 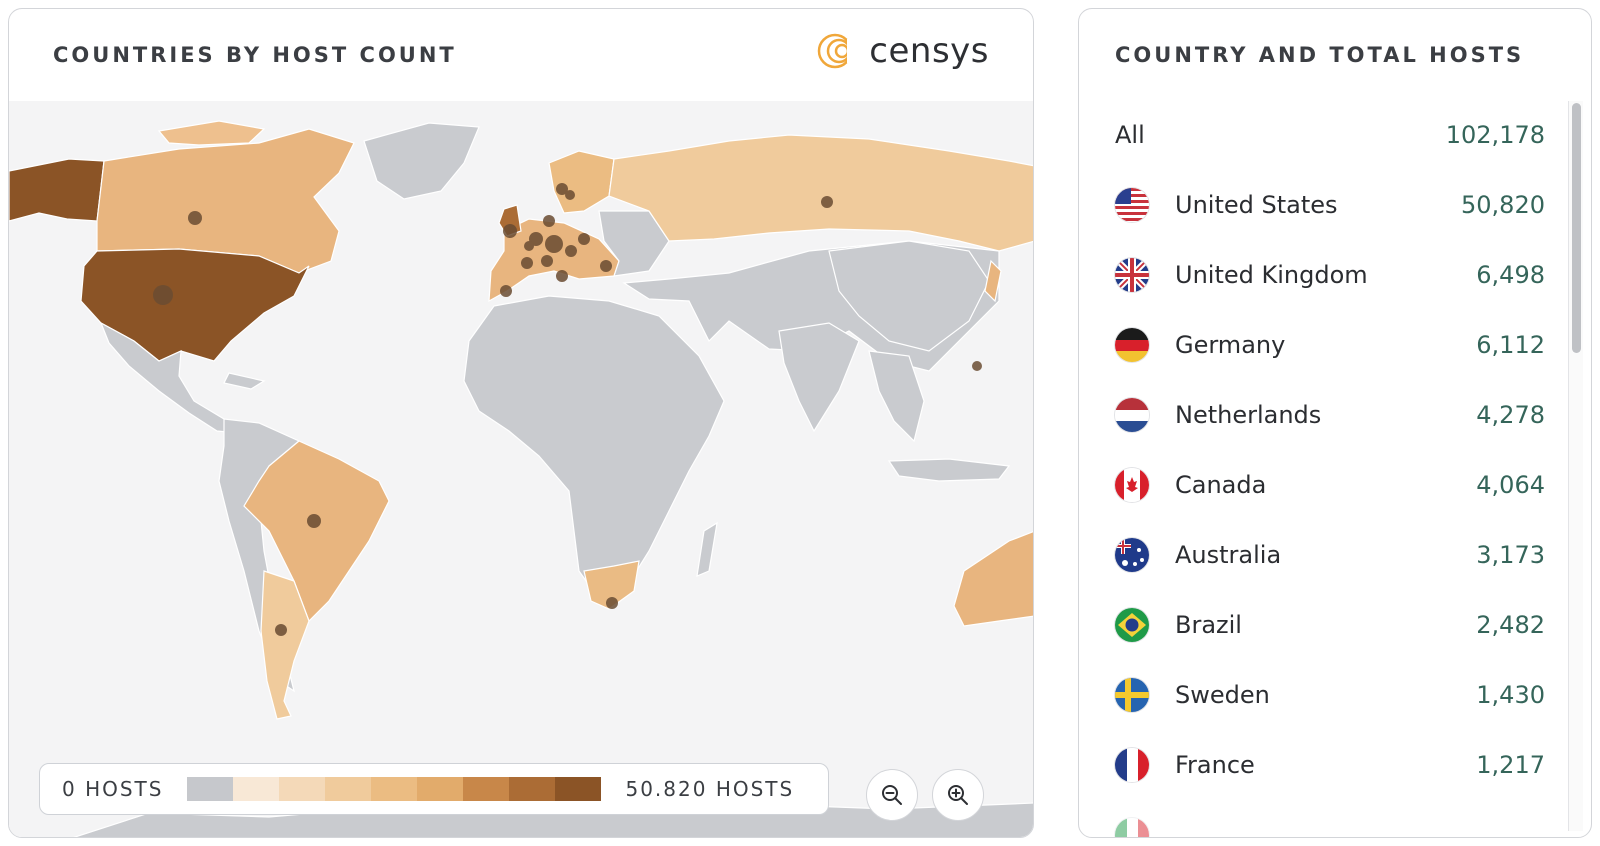 What do you see at coordinates (1132, 555) in the screenshot?
I see `au-flag-icon` at bounding box center [1132, 555].